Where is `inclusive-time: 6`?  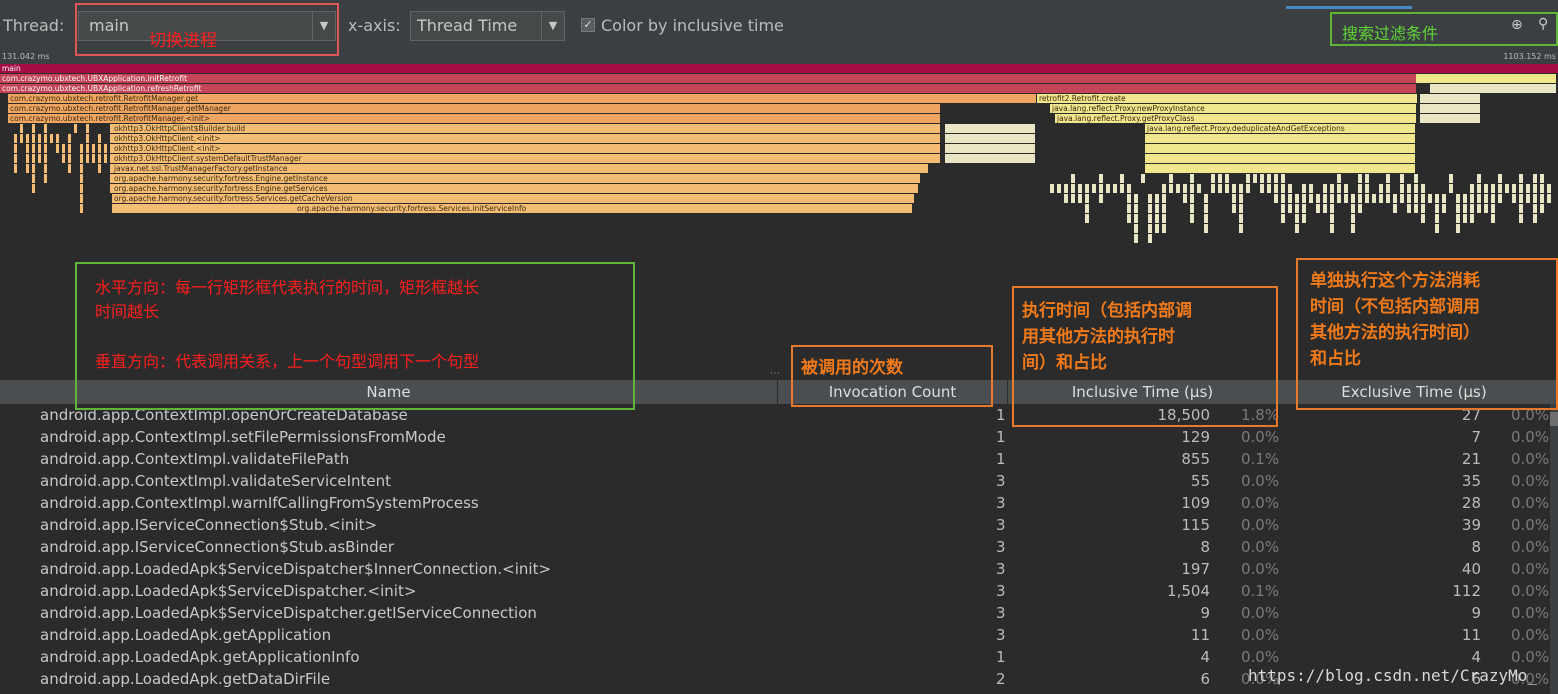 inclusive-time: 6 is located at coordinates (1205, 679).